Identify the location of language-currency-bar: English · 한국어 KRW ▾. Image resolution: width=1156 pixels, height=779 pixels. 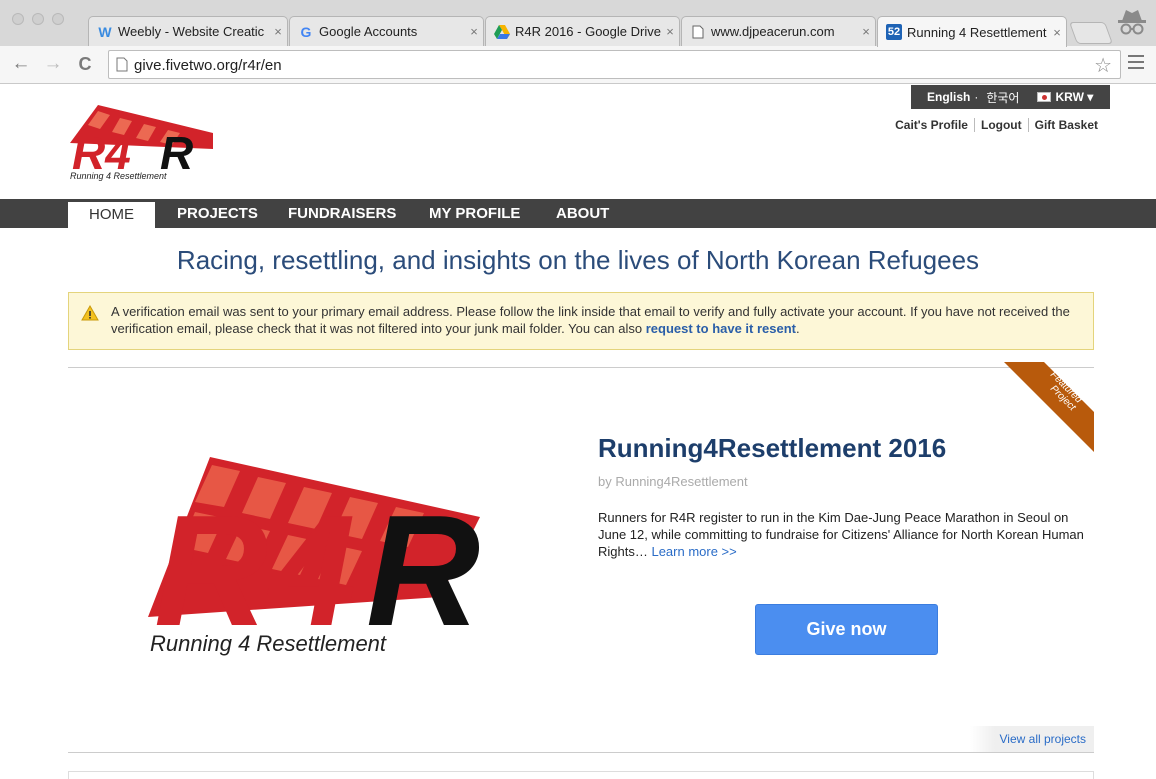
(1010, 97).